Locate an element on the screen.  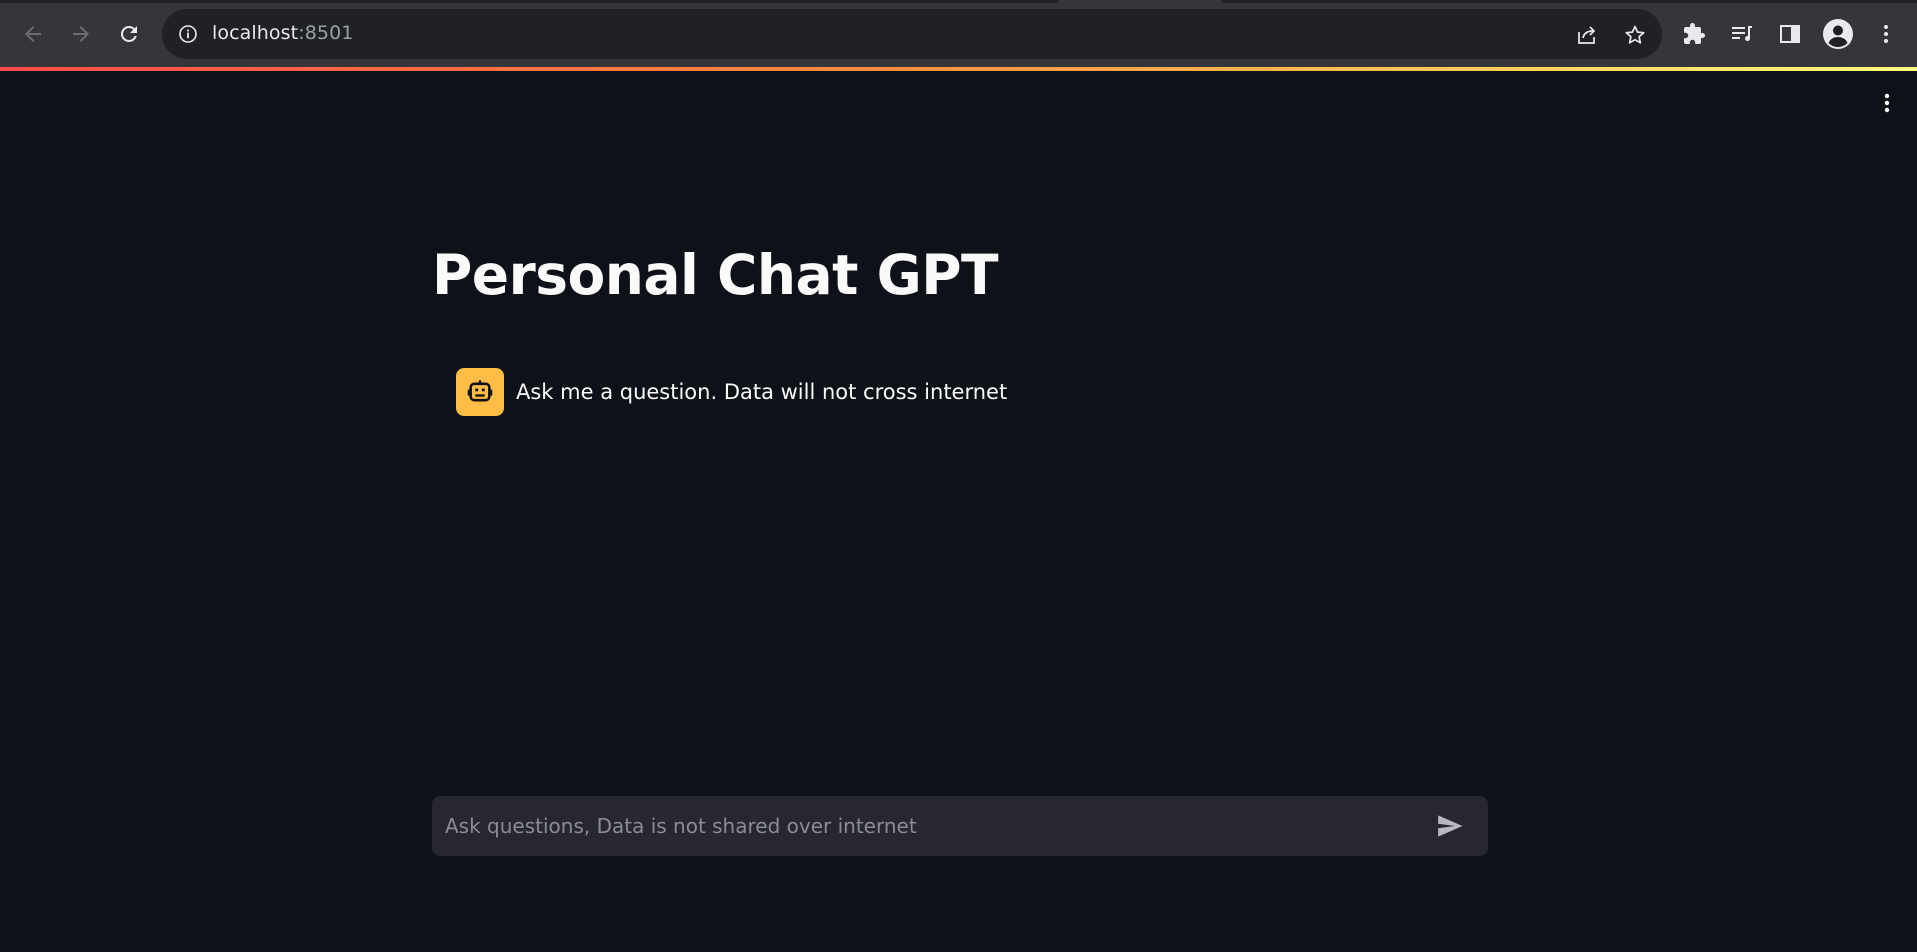
robot-icon is located at coordinates (480, 391).